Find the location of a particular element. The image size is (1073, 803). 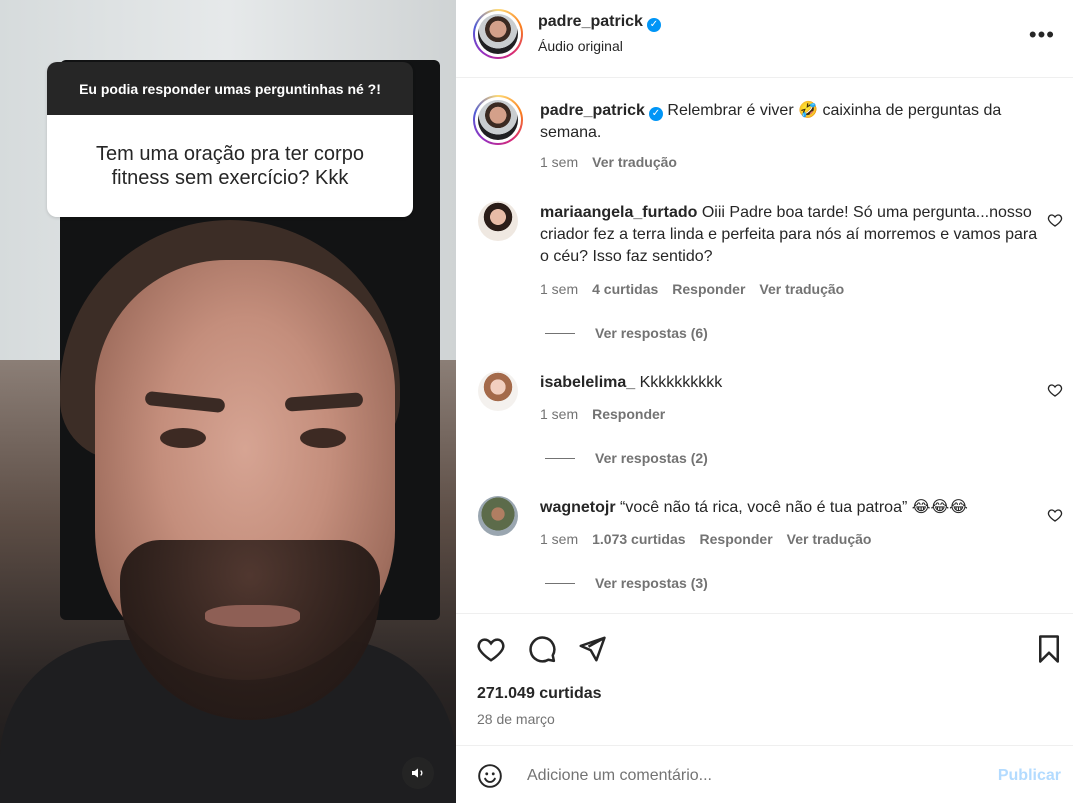

like-heart-icon is located at coordinates (491, 649).